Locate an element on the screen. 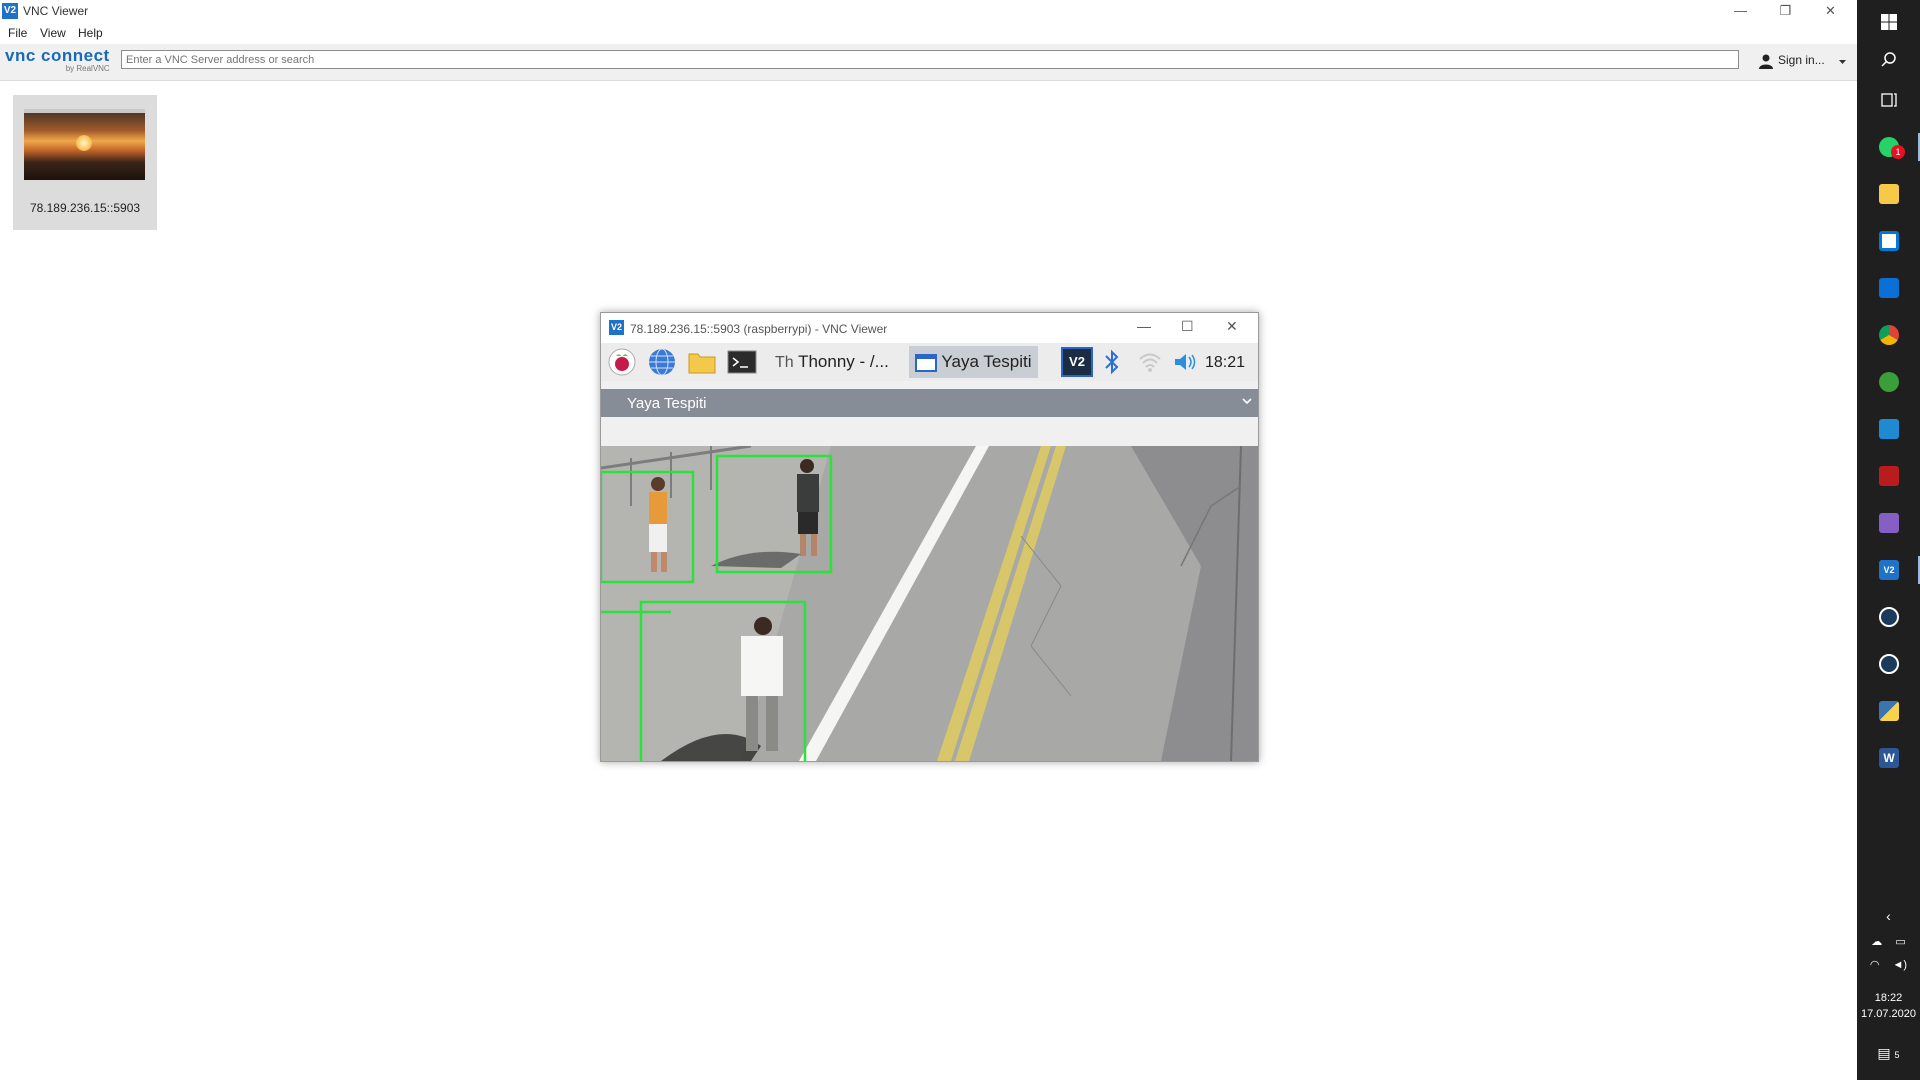 This screenshot has height=1080, width=1920. raspberry-pi-panel: Th Thonny - /... Yaya Tespiti V2 18:21 is located at coordinates (929, 362).